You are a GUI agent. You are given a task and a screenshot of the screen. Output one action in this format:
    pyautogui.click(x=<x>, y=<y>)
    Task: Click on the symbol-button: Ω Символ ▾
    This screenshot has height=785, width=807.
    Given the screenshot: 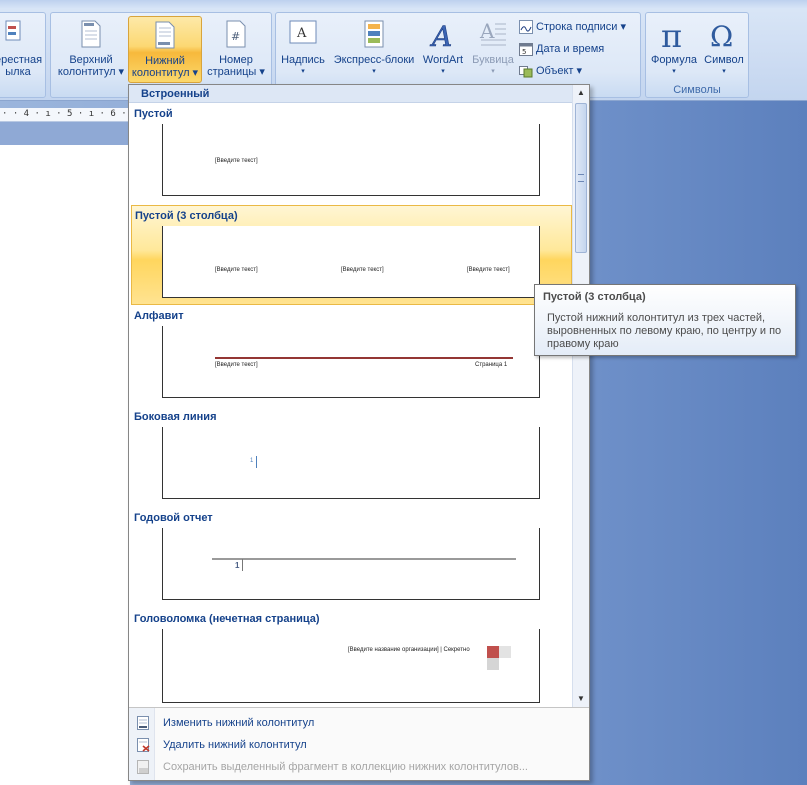 What is the action you would take?
    pyautogui.click(x=724, y=49)
    